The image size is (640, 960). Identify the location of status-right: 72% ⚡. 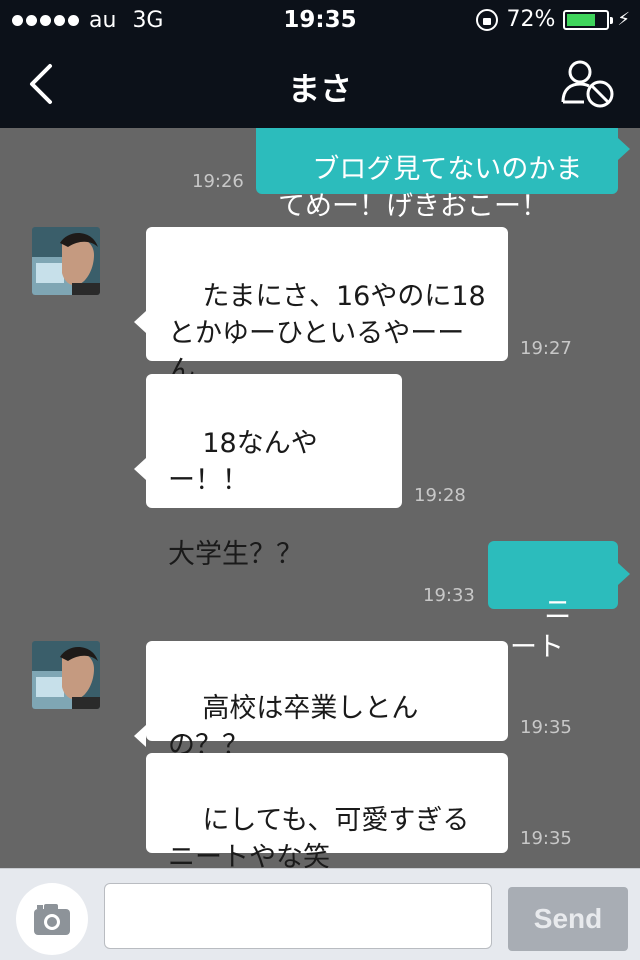
(553, 19).